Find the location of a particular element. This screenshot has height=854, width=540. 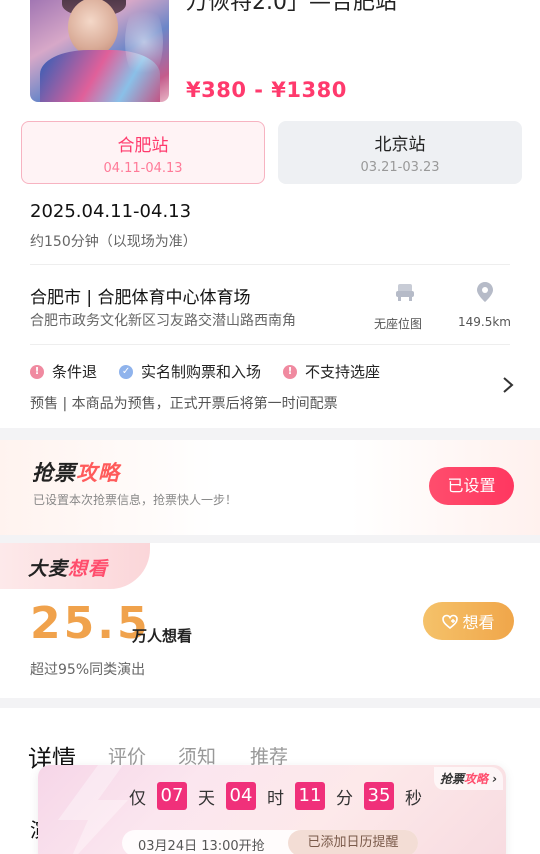

seat-map-label: 无座位图 is located at coordinates (398, 323).